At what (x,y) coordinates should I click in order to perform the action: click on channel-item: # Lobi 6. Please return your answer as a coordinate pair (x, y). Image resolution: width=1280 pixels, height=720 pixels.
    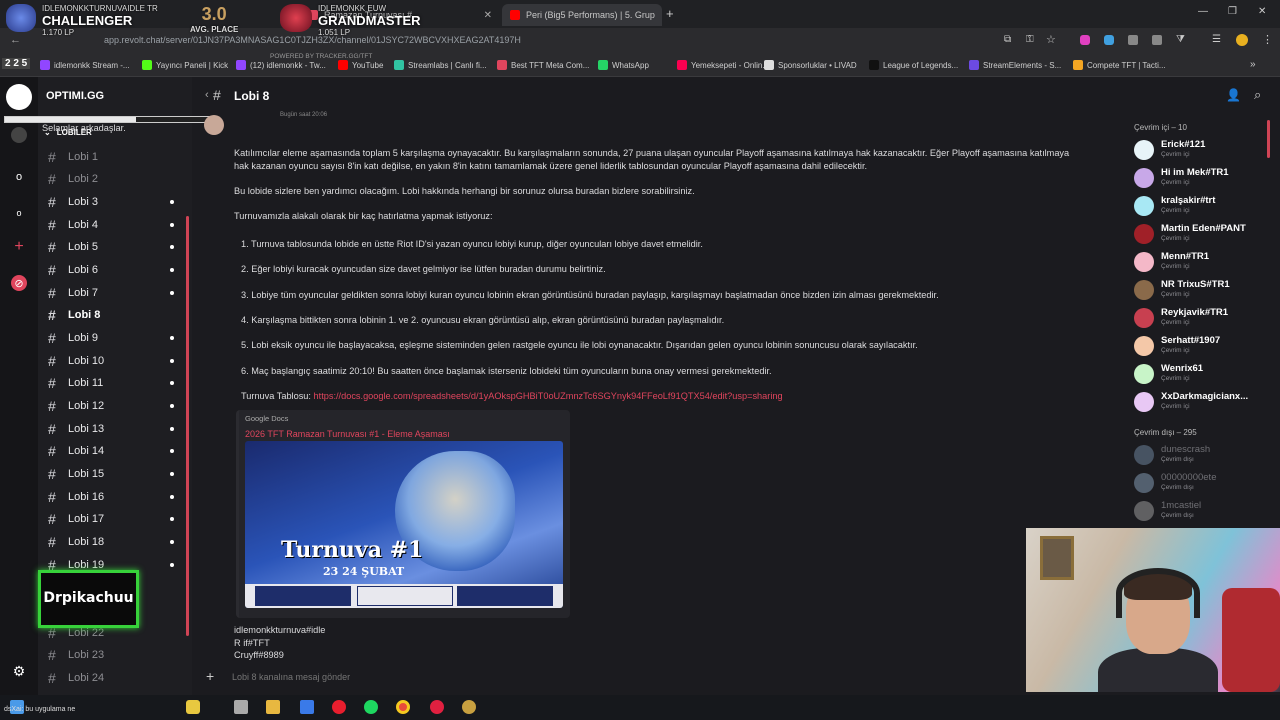
    Looking at the image, I should click on (111, 270).